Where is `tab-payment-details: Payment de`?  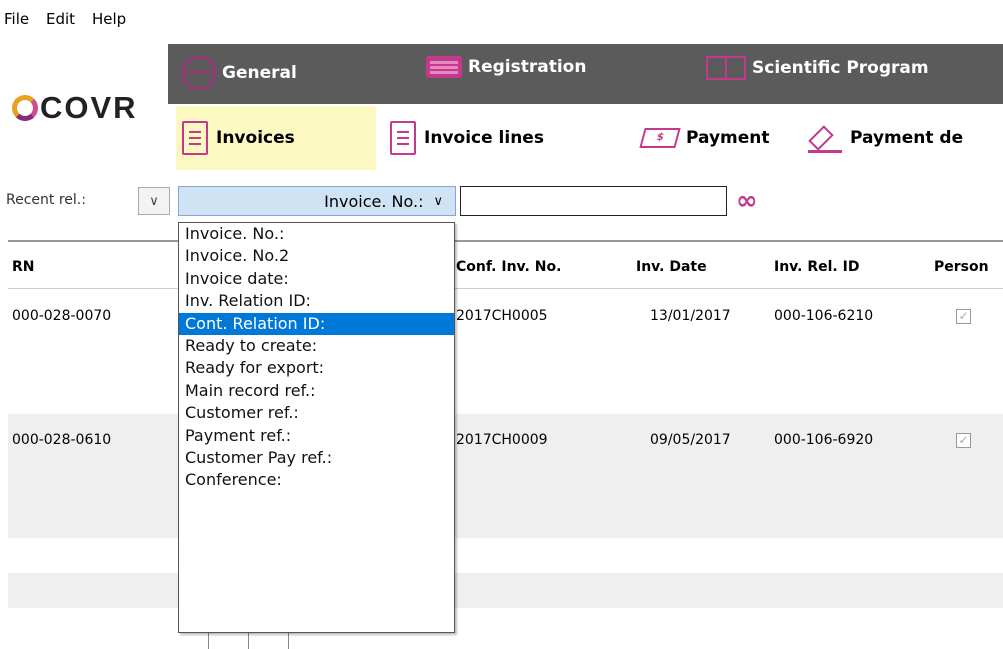 tab-payment-details: Payment de is located at coordinates (885, 138).